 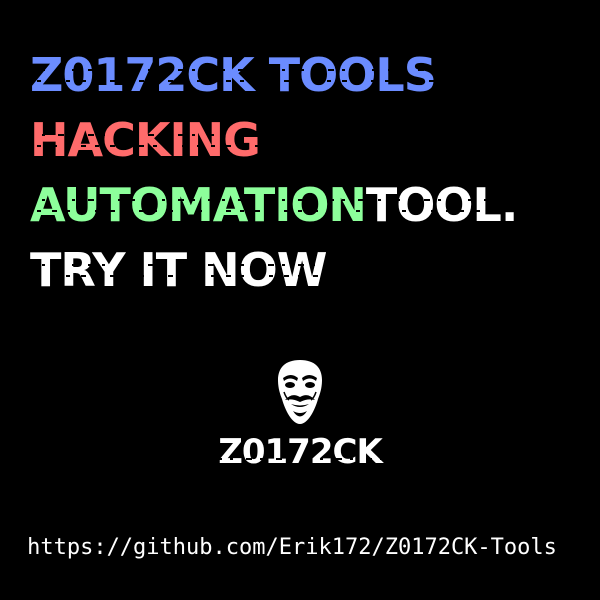 I want to click on headline-tool: TOOL., so click(x=441, y=205).